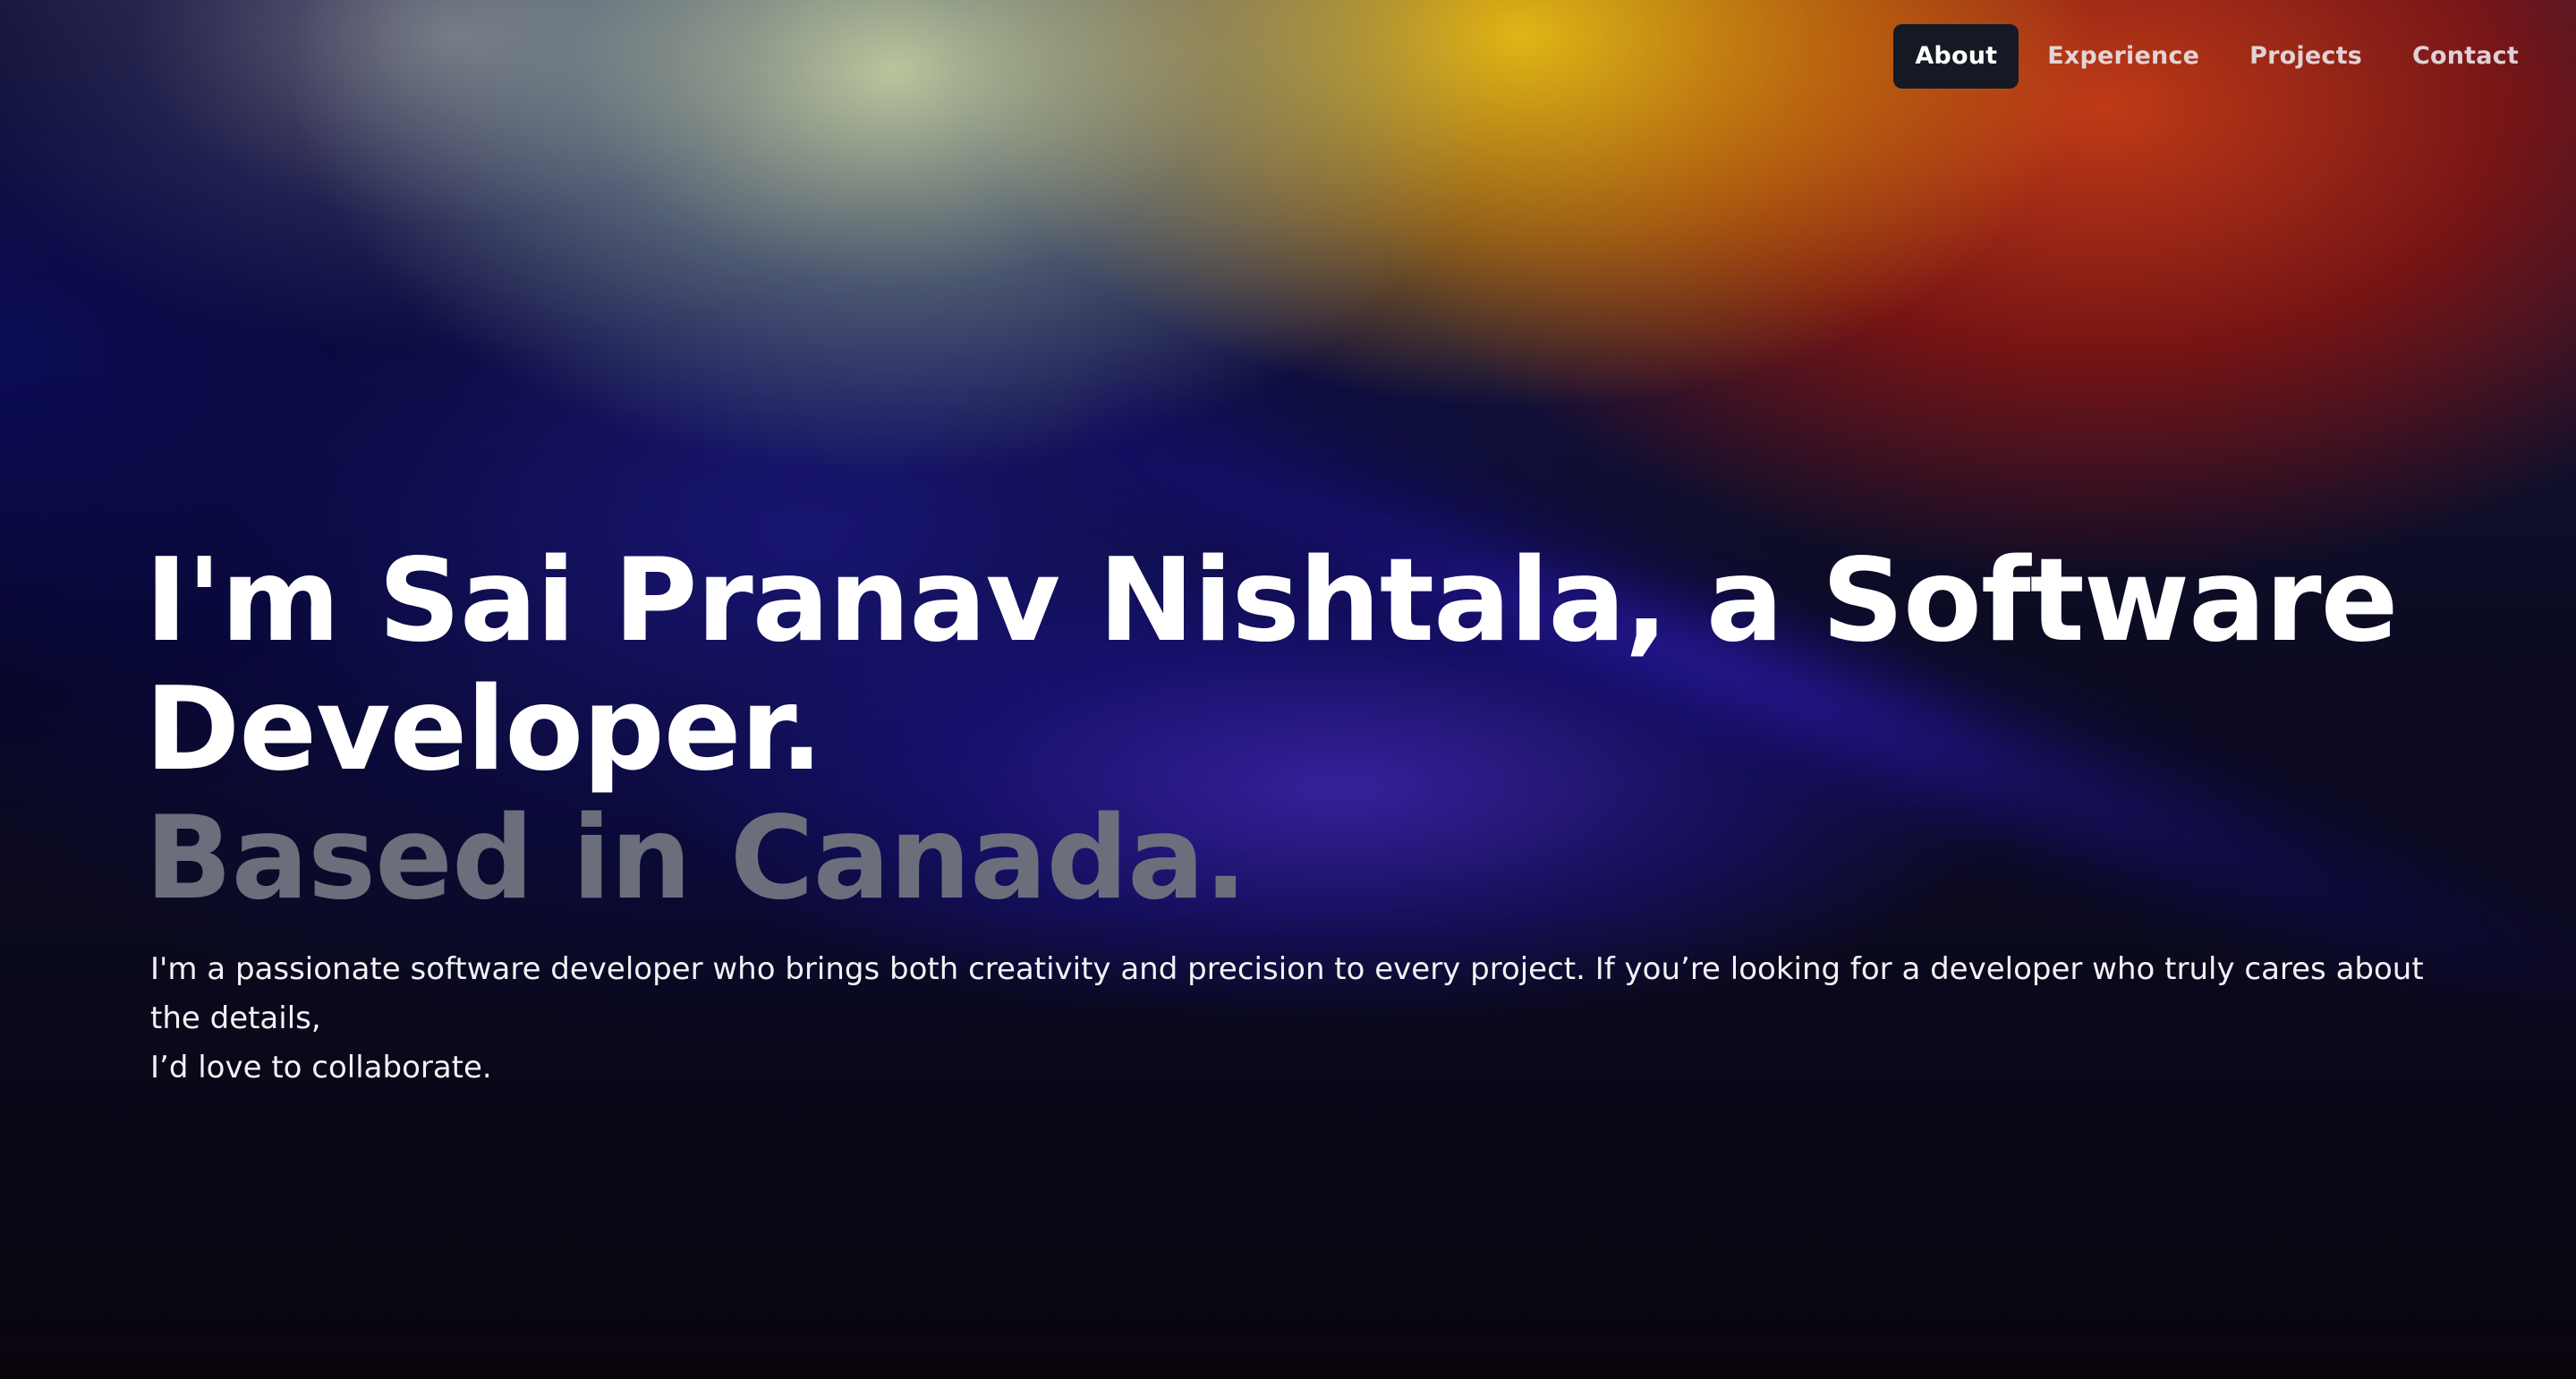 The width and height of the screenshot is (2576, 1379). I want to click on headline-line-location: Based in Canada., so click(696, 858).